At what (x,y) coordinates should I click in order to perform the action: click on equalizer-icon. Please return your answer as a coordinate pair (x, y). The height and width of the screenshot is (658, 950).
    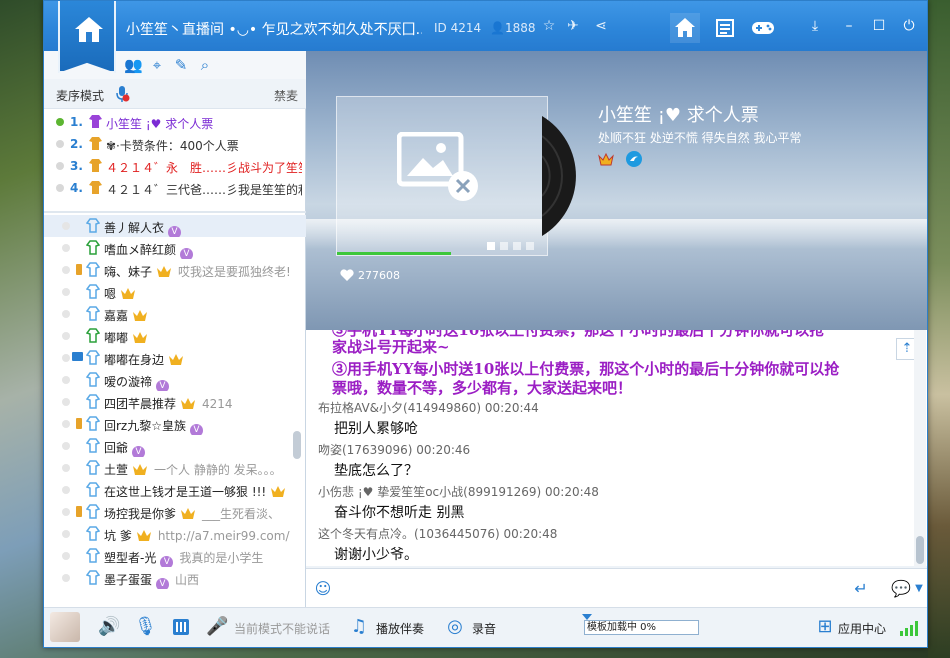
    Looking at the image, I should click on (181, 627).